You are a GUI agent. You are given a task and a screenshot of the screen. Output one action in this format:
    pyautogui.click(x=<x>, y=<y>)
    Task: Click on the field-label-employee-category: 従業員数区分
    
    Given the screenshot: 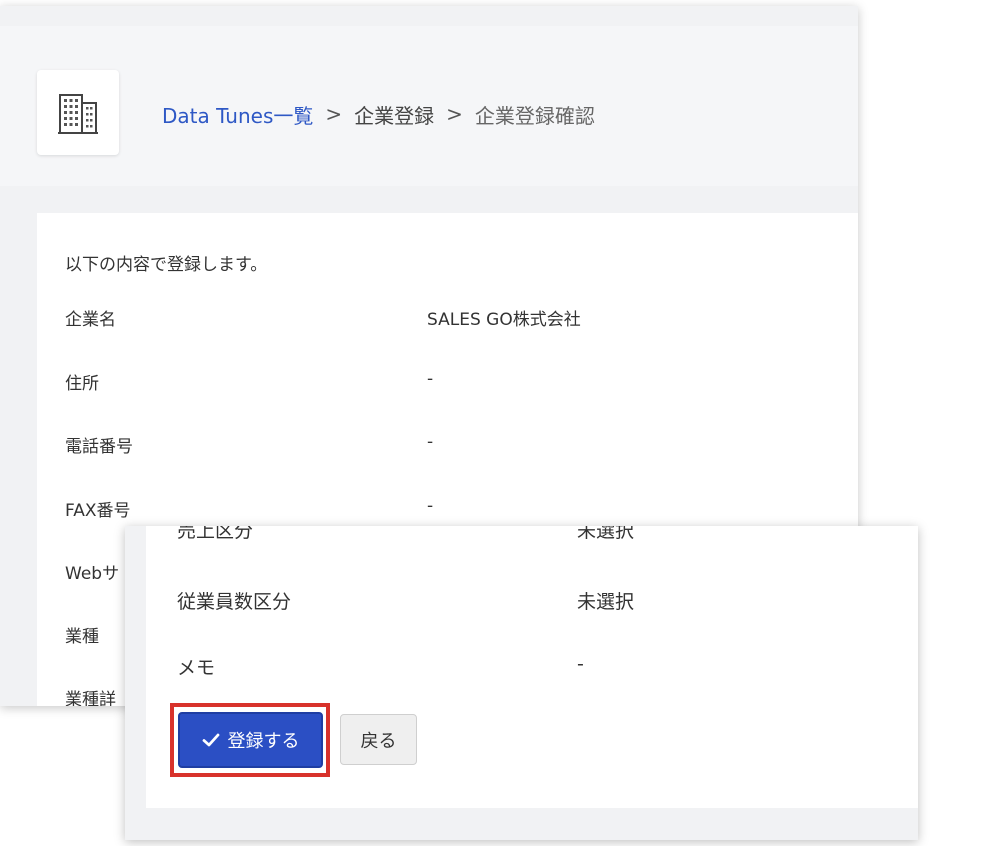 What is the action you would take?
    pyautogui.click(x=234, y=602)
    